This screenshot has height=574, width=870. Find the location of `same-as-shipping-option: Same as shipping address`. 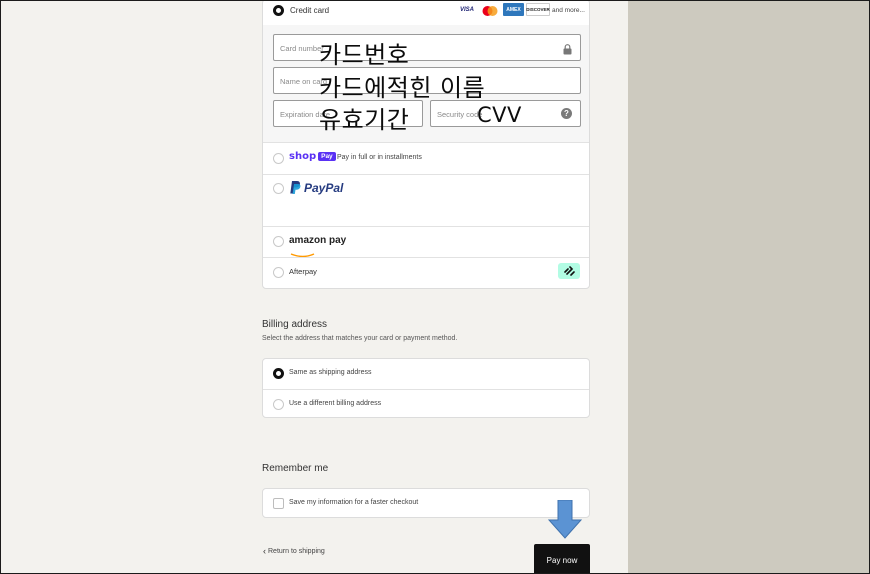

same-as-shipping-option: Same as shipping address is located at coordinates (426, 374).